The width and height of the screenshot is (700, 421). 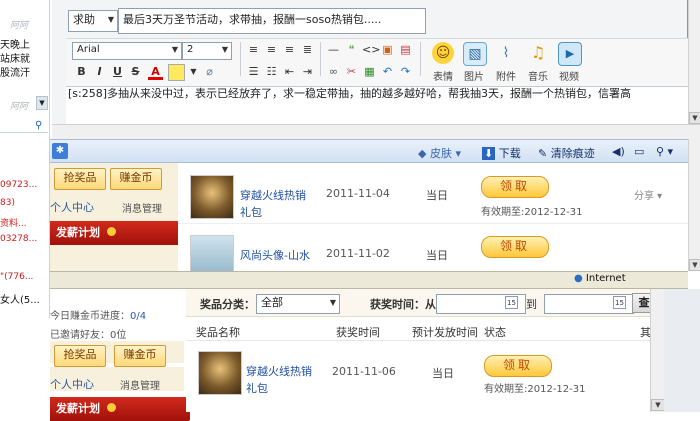 I want to click on favorites-icon: ✱, so click(x=60, y=151).